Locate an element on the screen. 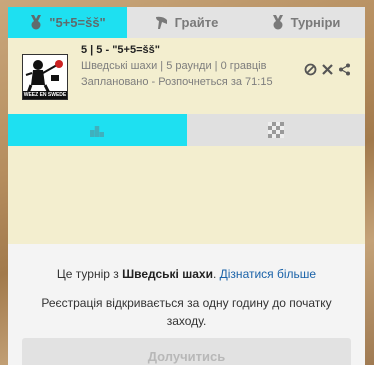 The height and width of the screenshot is (365, 374). tournament-status: Заплановано - Розпочнеться за 71:15 is located at coordinates (177, 82).